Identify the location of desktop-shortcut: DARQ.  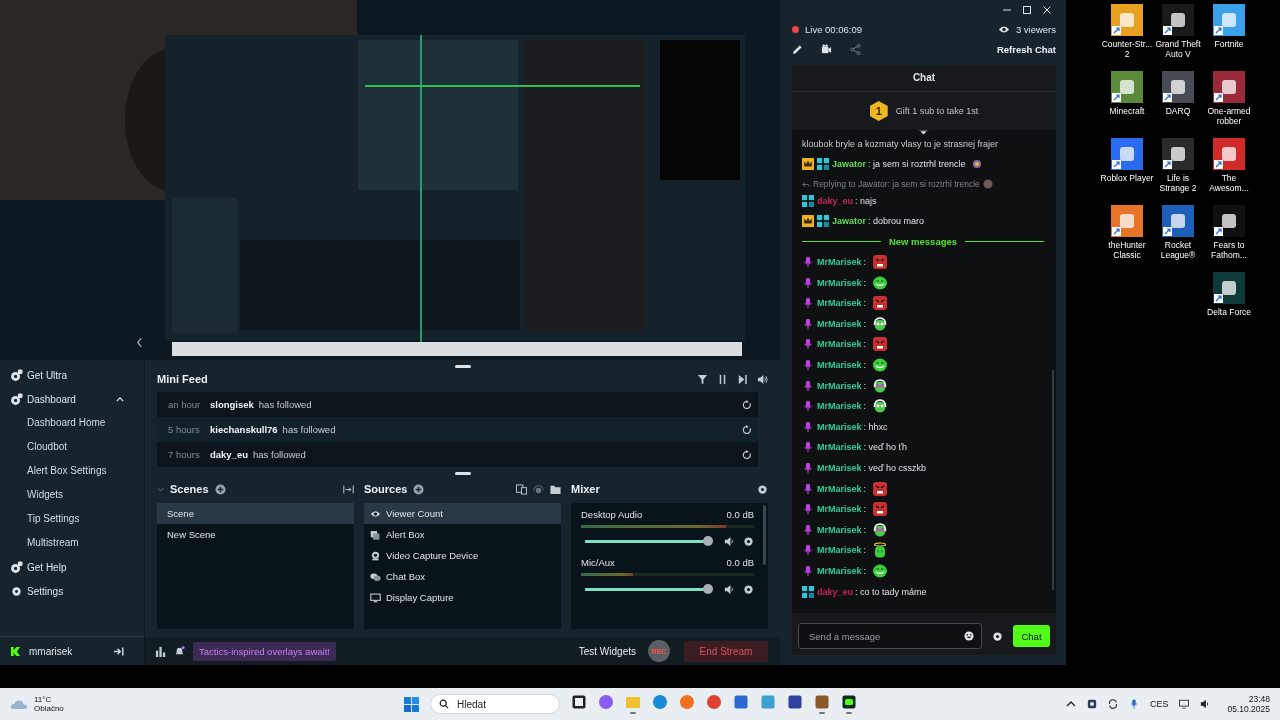
(1178, 104).